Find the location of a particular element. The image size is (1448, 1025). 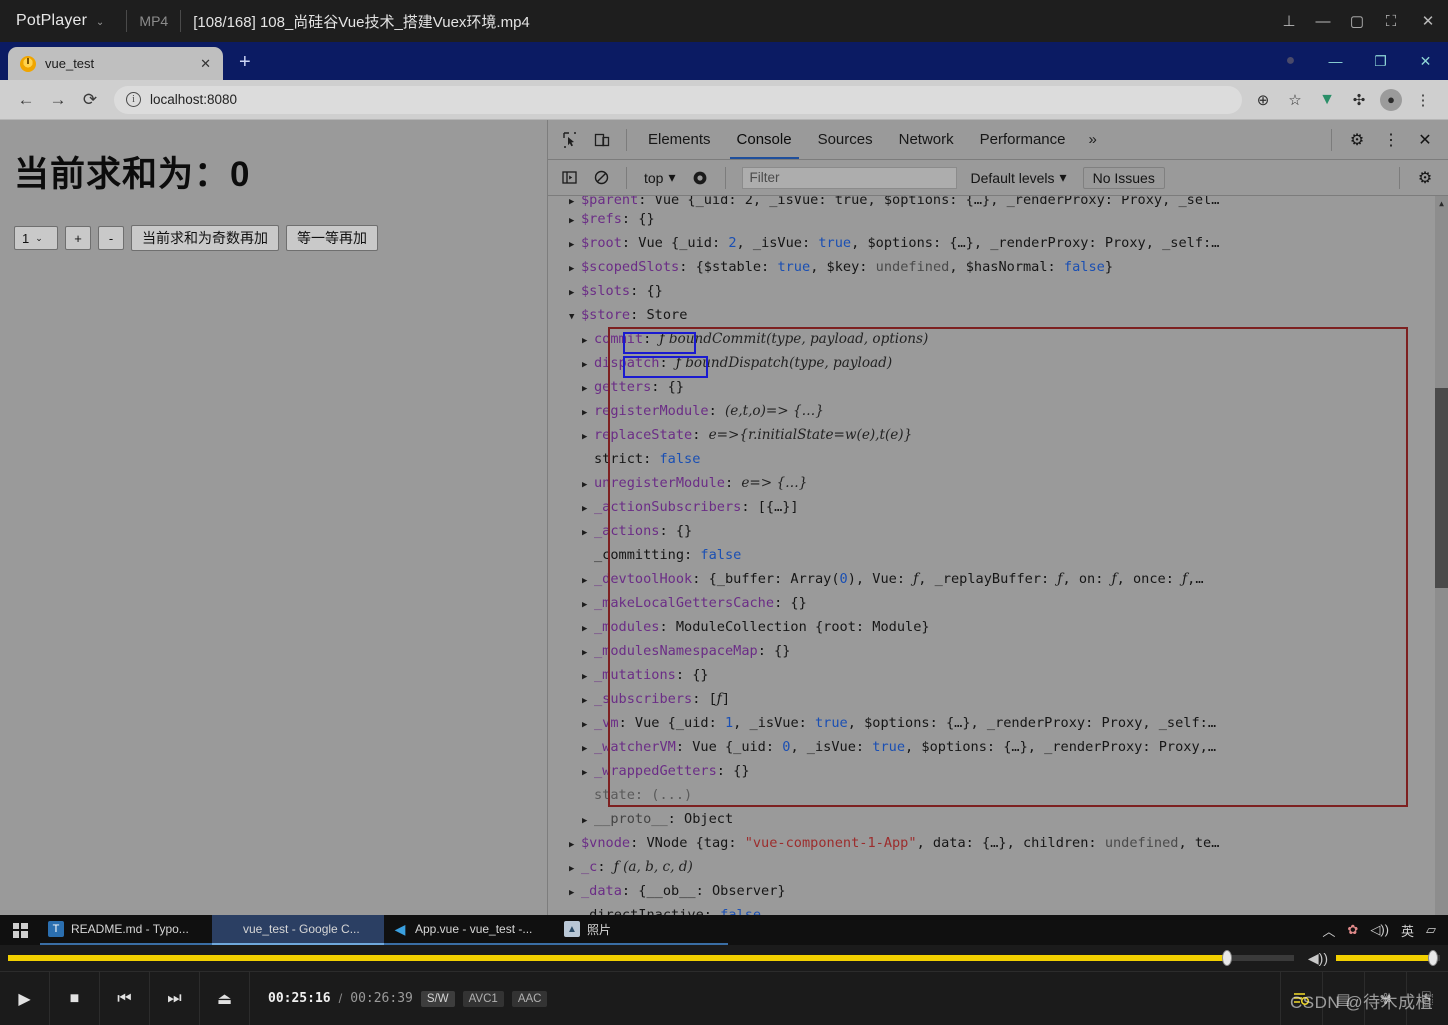

increment-if-odd-button: 当前求和为奇数再加 is located at coordinates (205, 238).